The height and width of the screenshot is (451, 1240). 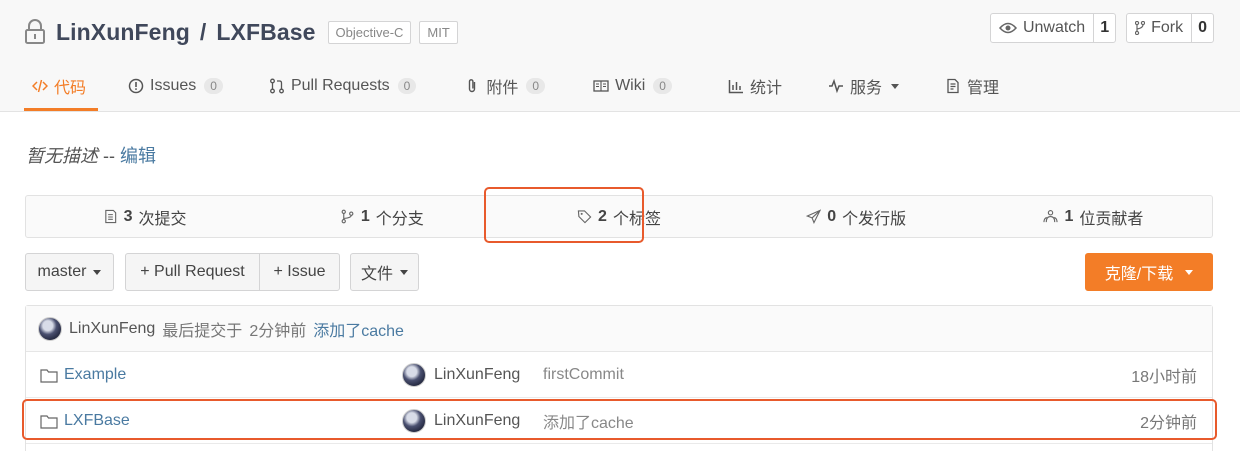 What do you see at coordinates (477, 374) in the screenshot?
I see `file-author-name: LinXunFeng` at bounding box center [477, 374].